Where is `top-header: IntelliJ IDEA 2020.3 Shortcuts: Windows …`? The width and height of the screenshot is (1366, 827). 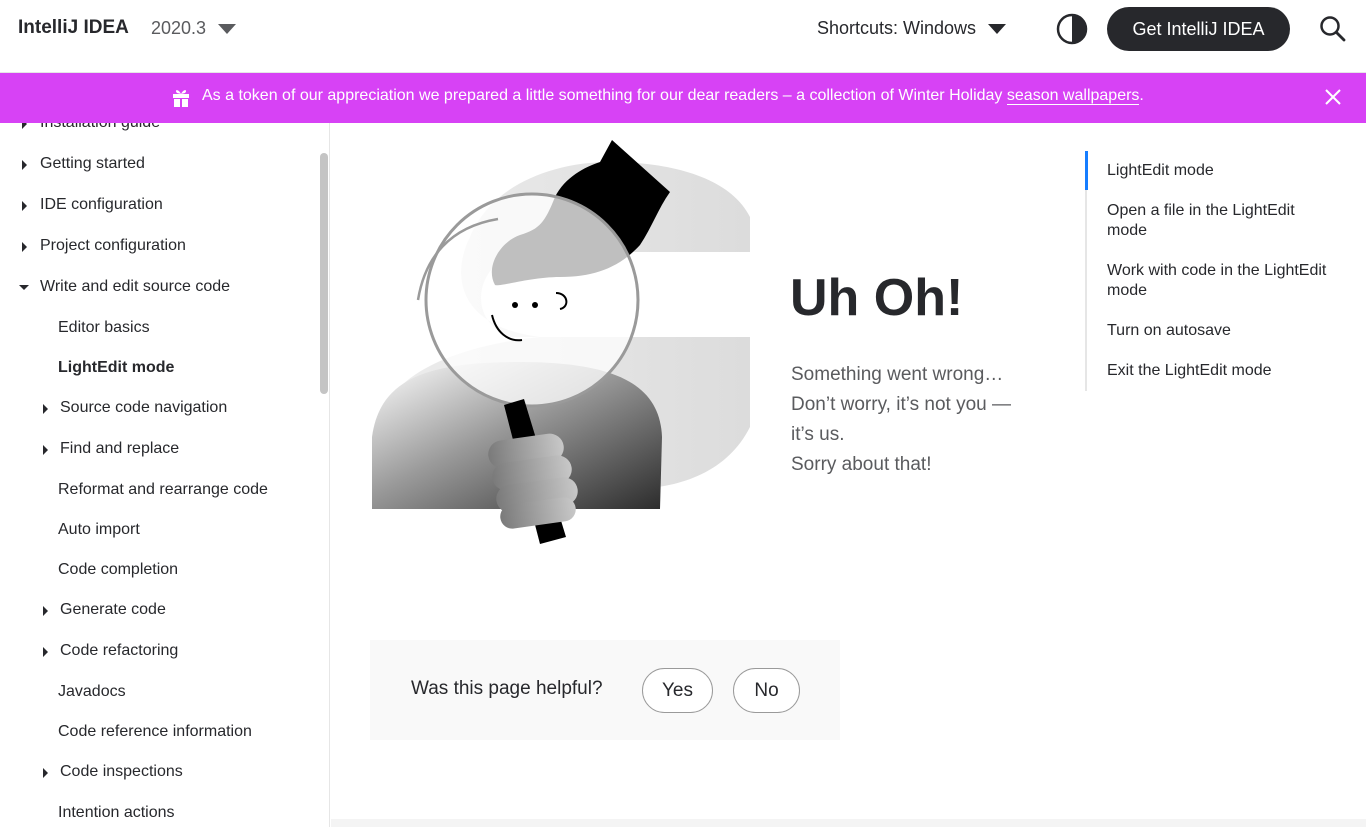 top-header: IntelliJ IDEA 2020.3 Shortcuts: Windows … is located at coordinates (683, 36).